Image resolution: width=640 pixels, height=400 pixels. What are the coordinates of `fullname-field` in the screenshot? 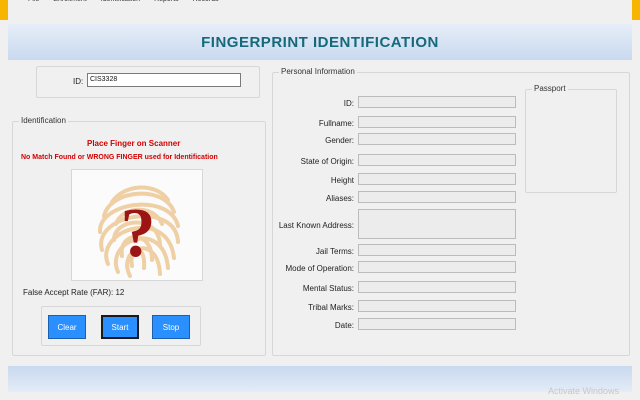 It's located at (437, 122).